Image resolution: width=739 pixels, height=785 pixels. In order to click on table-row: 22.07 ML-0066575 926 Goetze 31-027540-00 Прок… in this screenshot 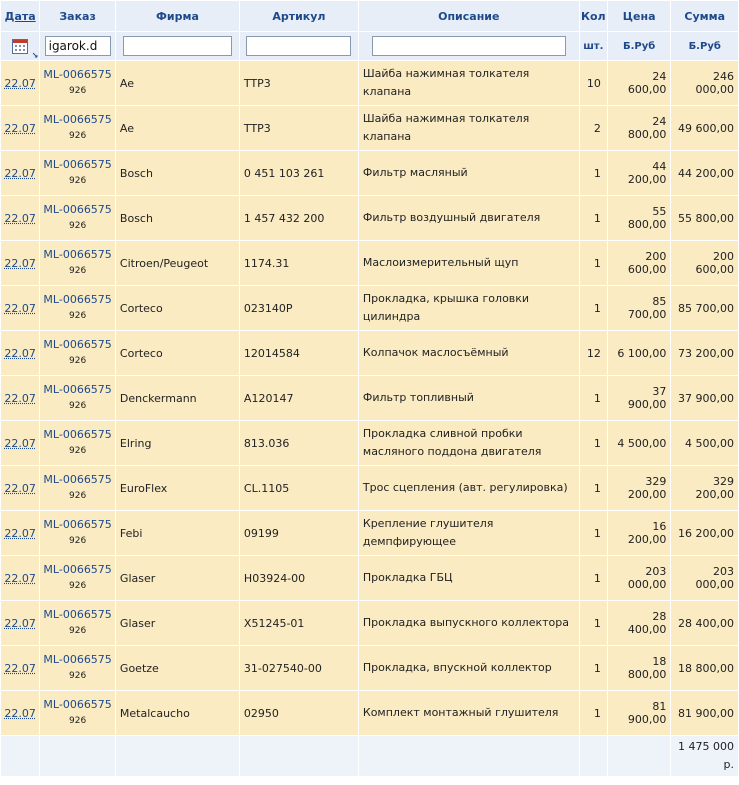, I will do `click(369, 668)`.